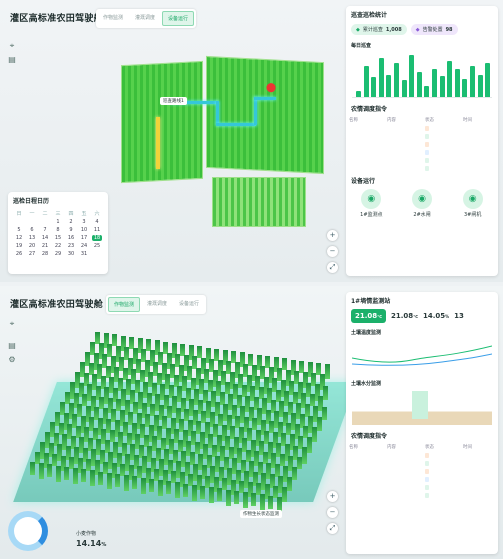  Describe the element at coordinates (19, 246) in the screenshot. I see `calendar-day: 19` at that location.